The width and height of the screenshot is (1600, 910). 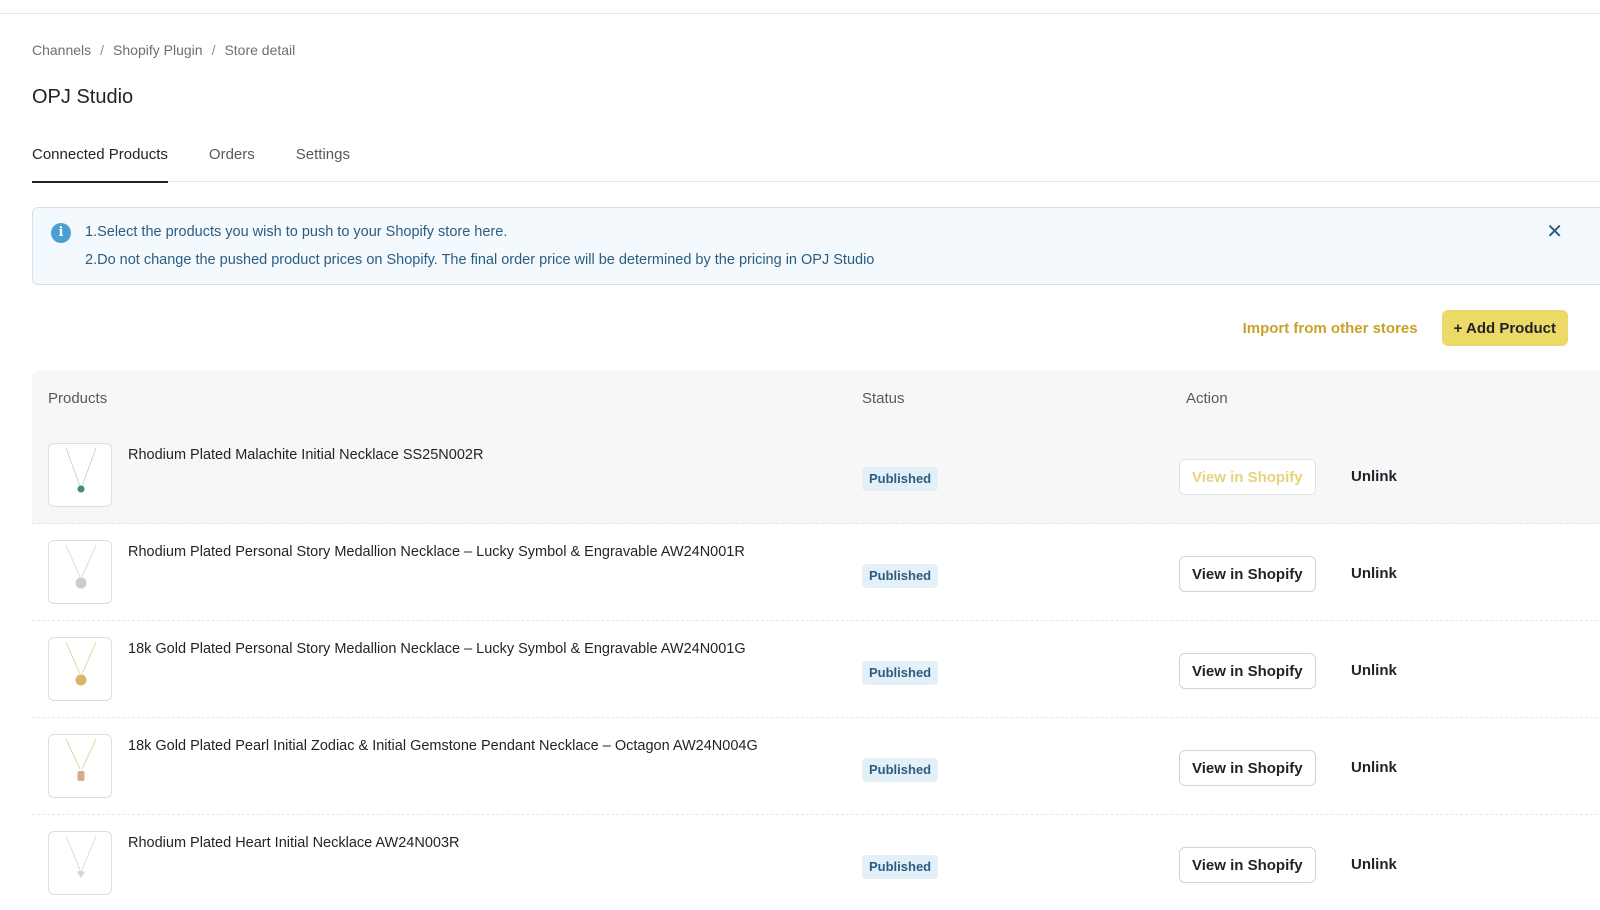 What do you see at coordinates (1330, 328) in the screenshot?
I see `import-from-other-stores-link: Import from other stores` at bounding box center [1330, 328].